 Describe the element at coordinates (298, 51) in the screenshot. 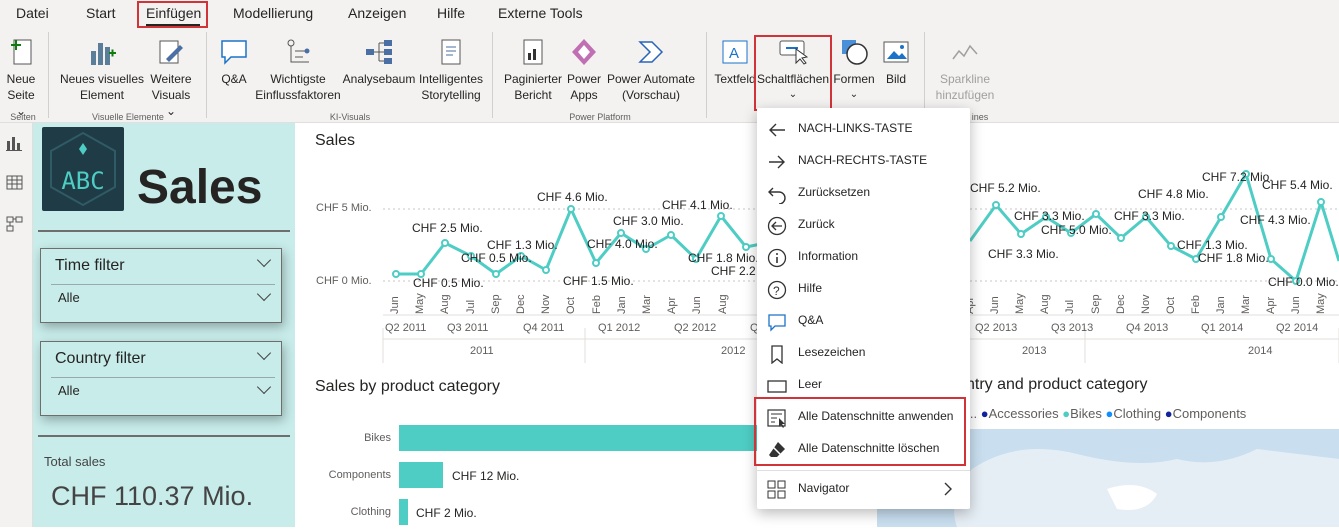

I see `key-influencers-icon` at that location.